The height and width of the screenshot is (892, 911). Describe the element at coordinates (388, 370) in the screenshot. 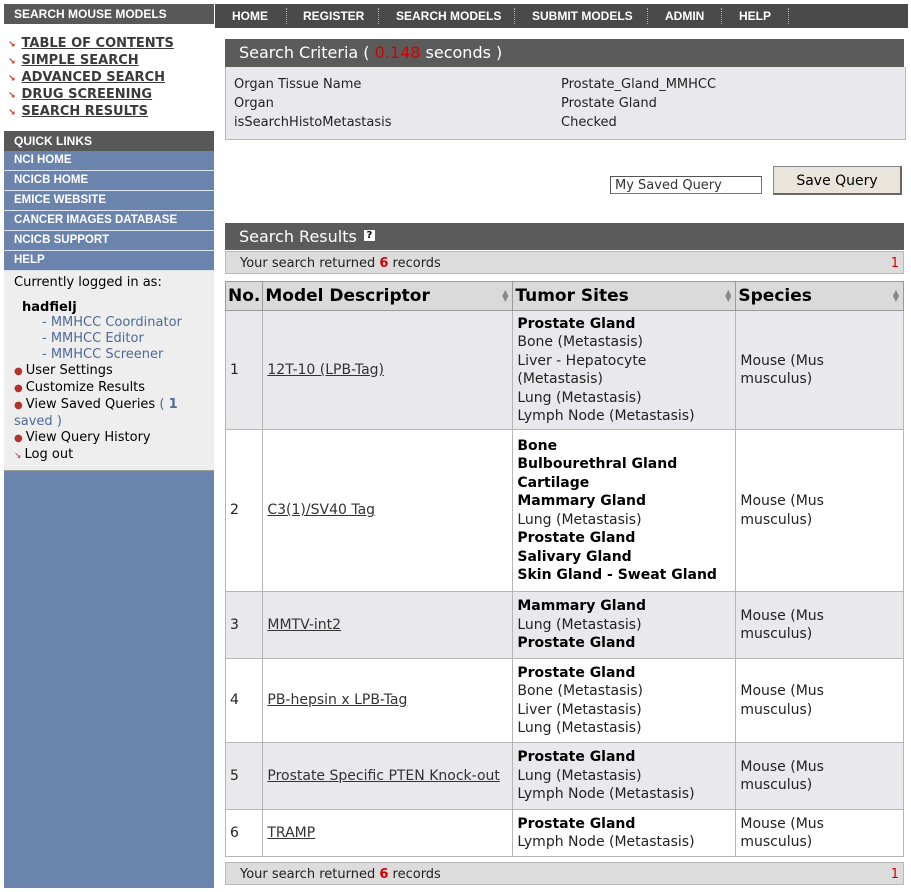

I see `model-descriptor-cell: 12T-10 (LPB-Tag)` at that location.